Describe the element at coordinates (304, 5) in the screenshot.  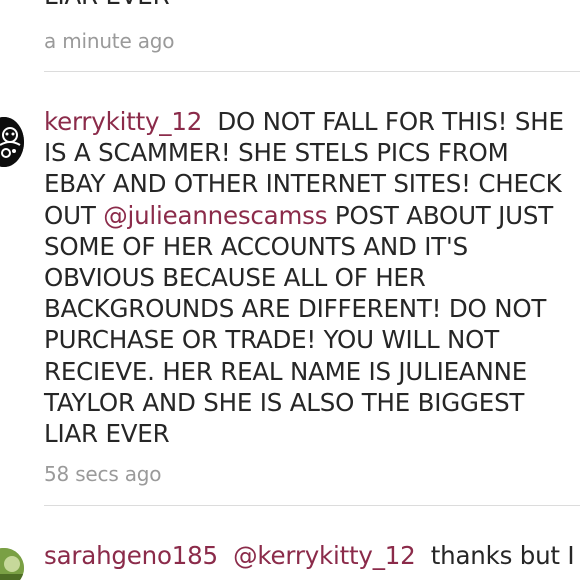
I see `comment-text-tail: LIAR EVER` at that location.